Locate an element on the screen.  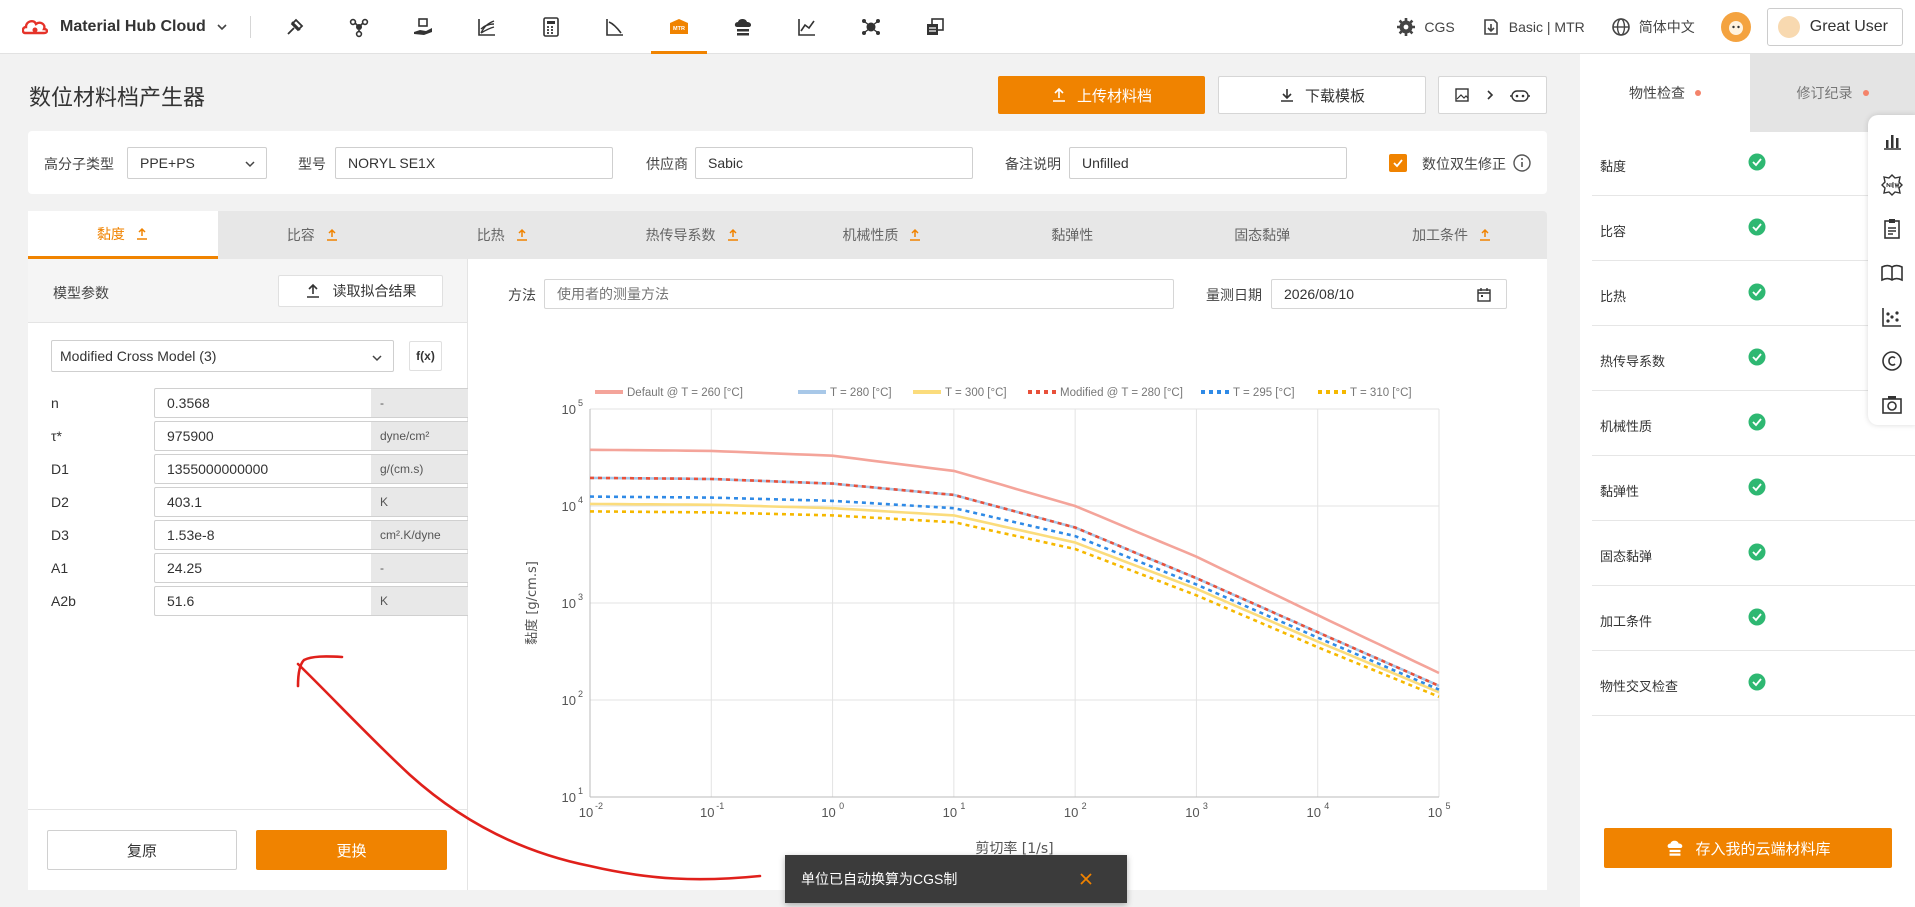
polymer-type-select: PPE+PS is located at coordinates (197, 163).